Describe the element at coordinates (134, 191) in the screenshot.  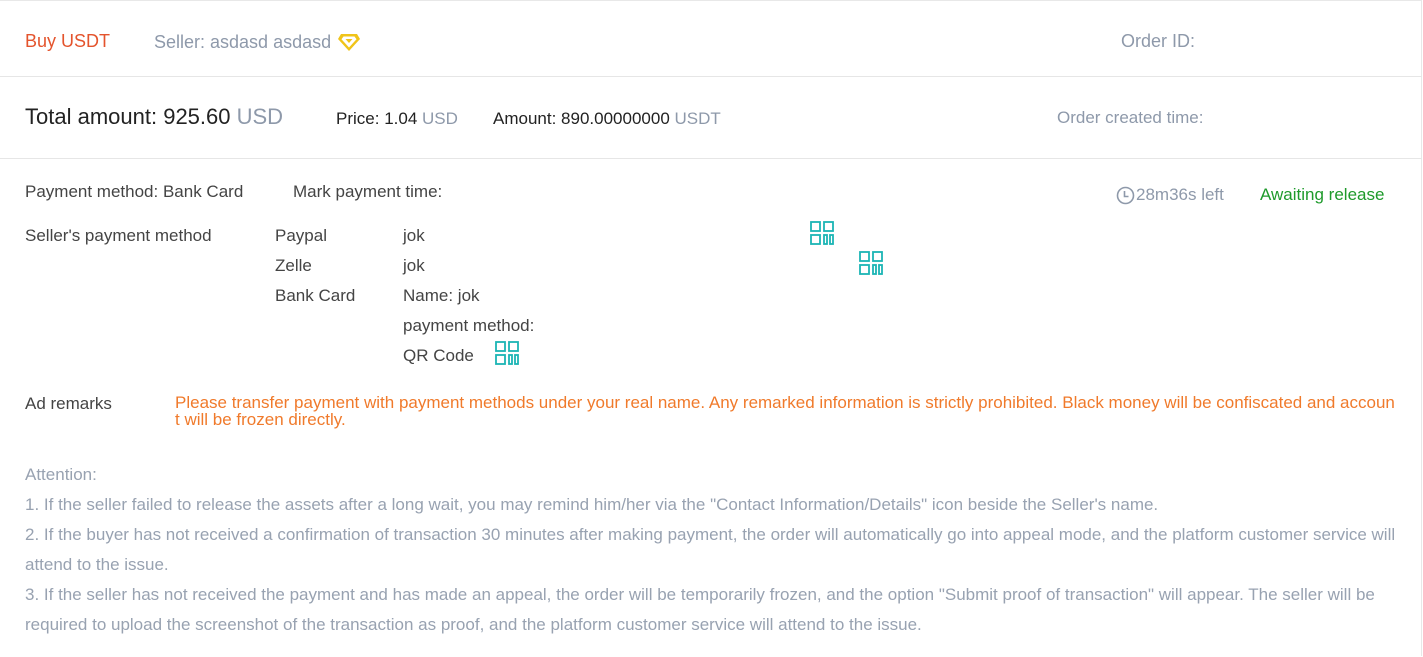
I see `payment-method: Payment method: Bank Card` at that location.